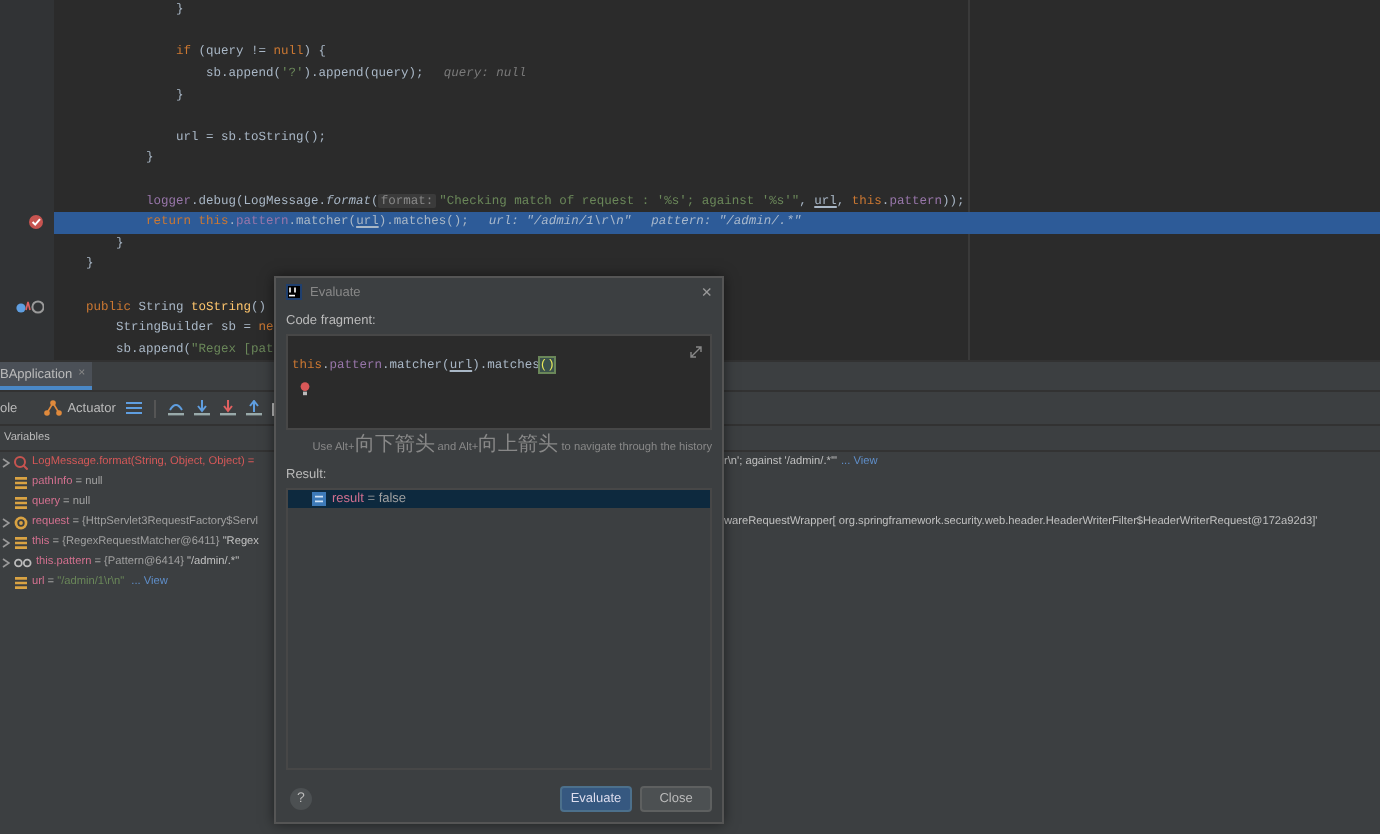  Describe the element at coordinates (21, 522) in the screenshot. I see `parameter-icon` at that location.